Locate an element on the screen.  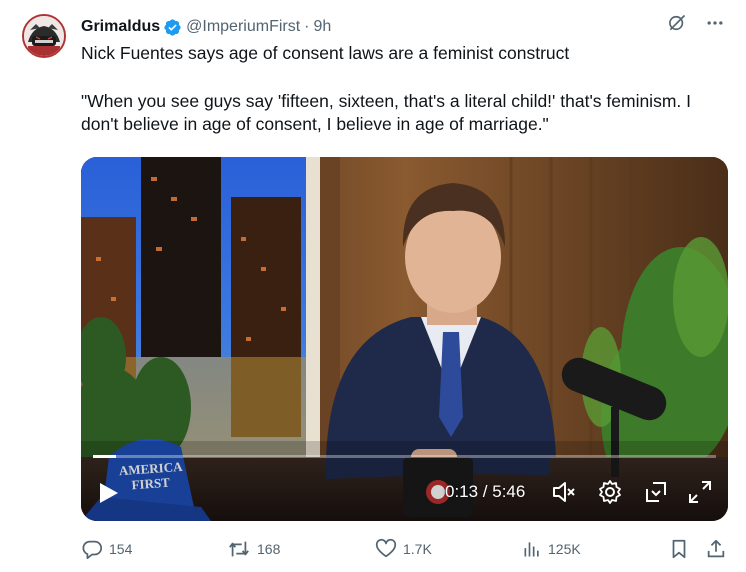
heart-icon is located at coordinates (386, 548).